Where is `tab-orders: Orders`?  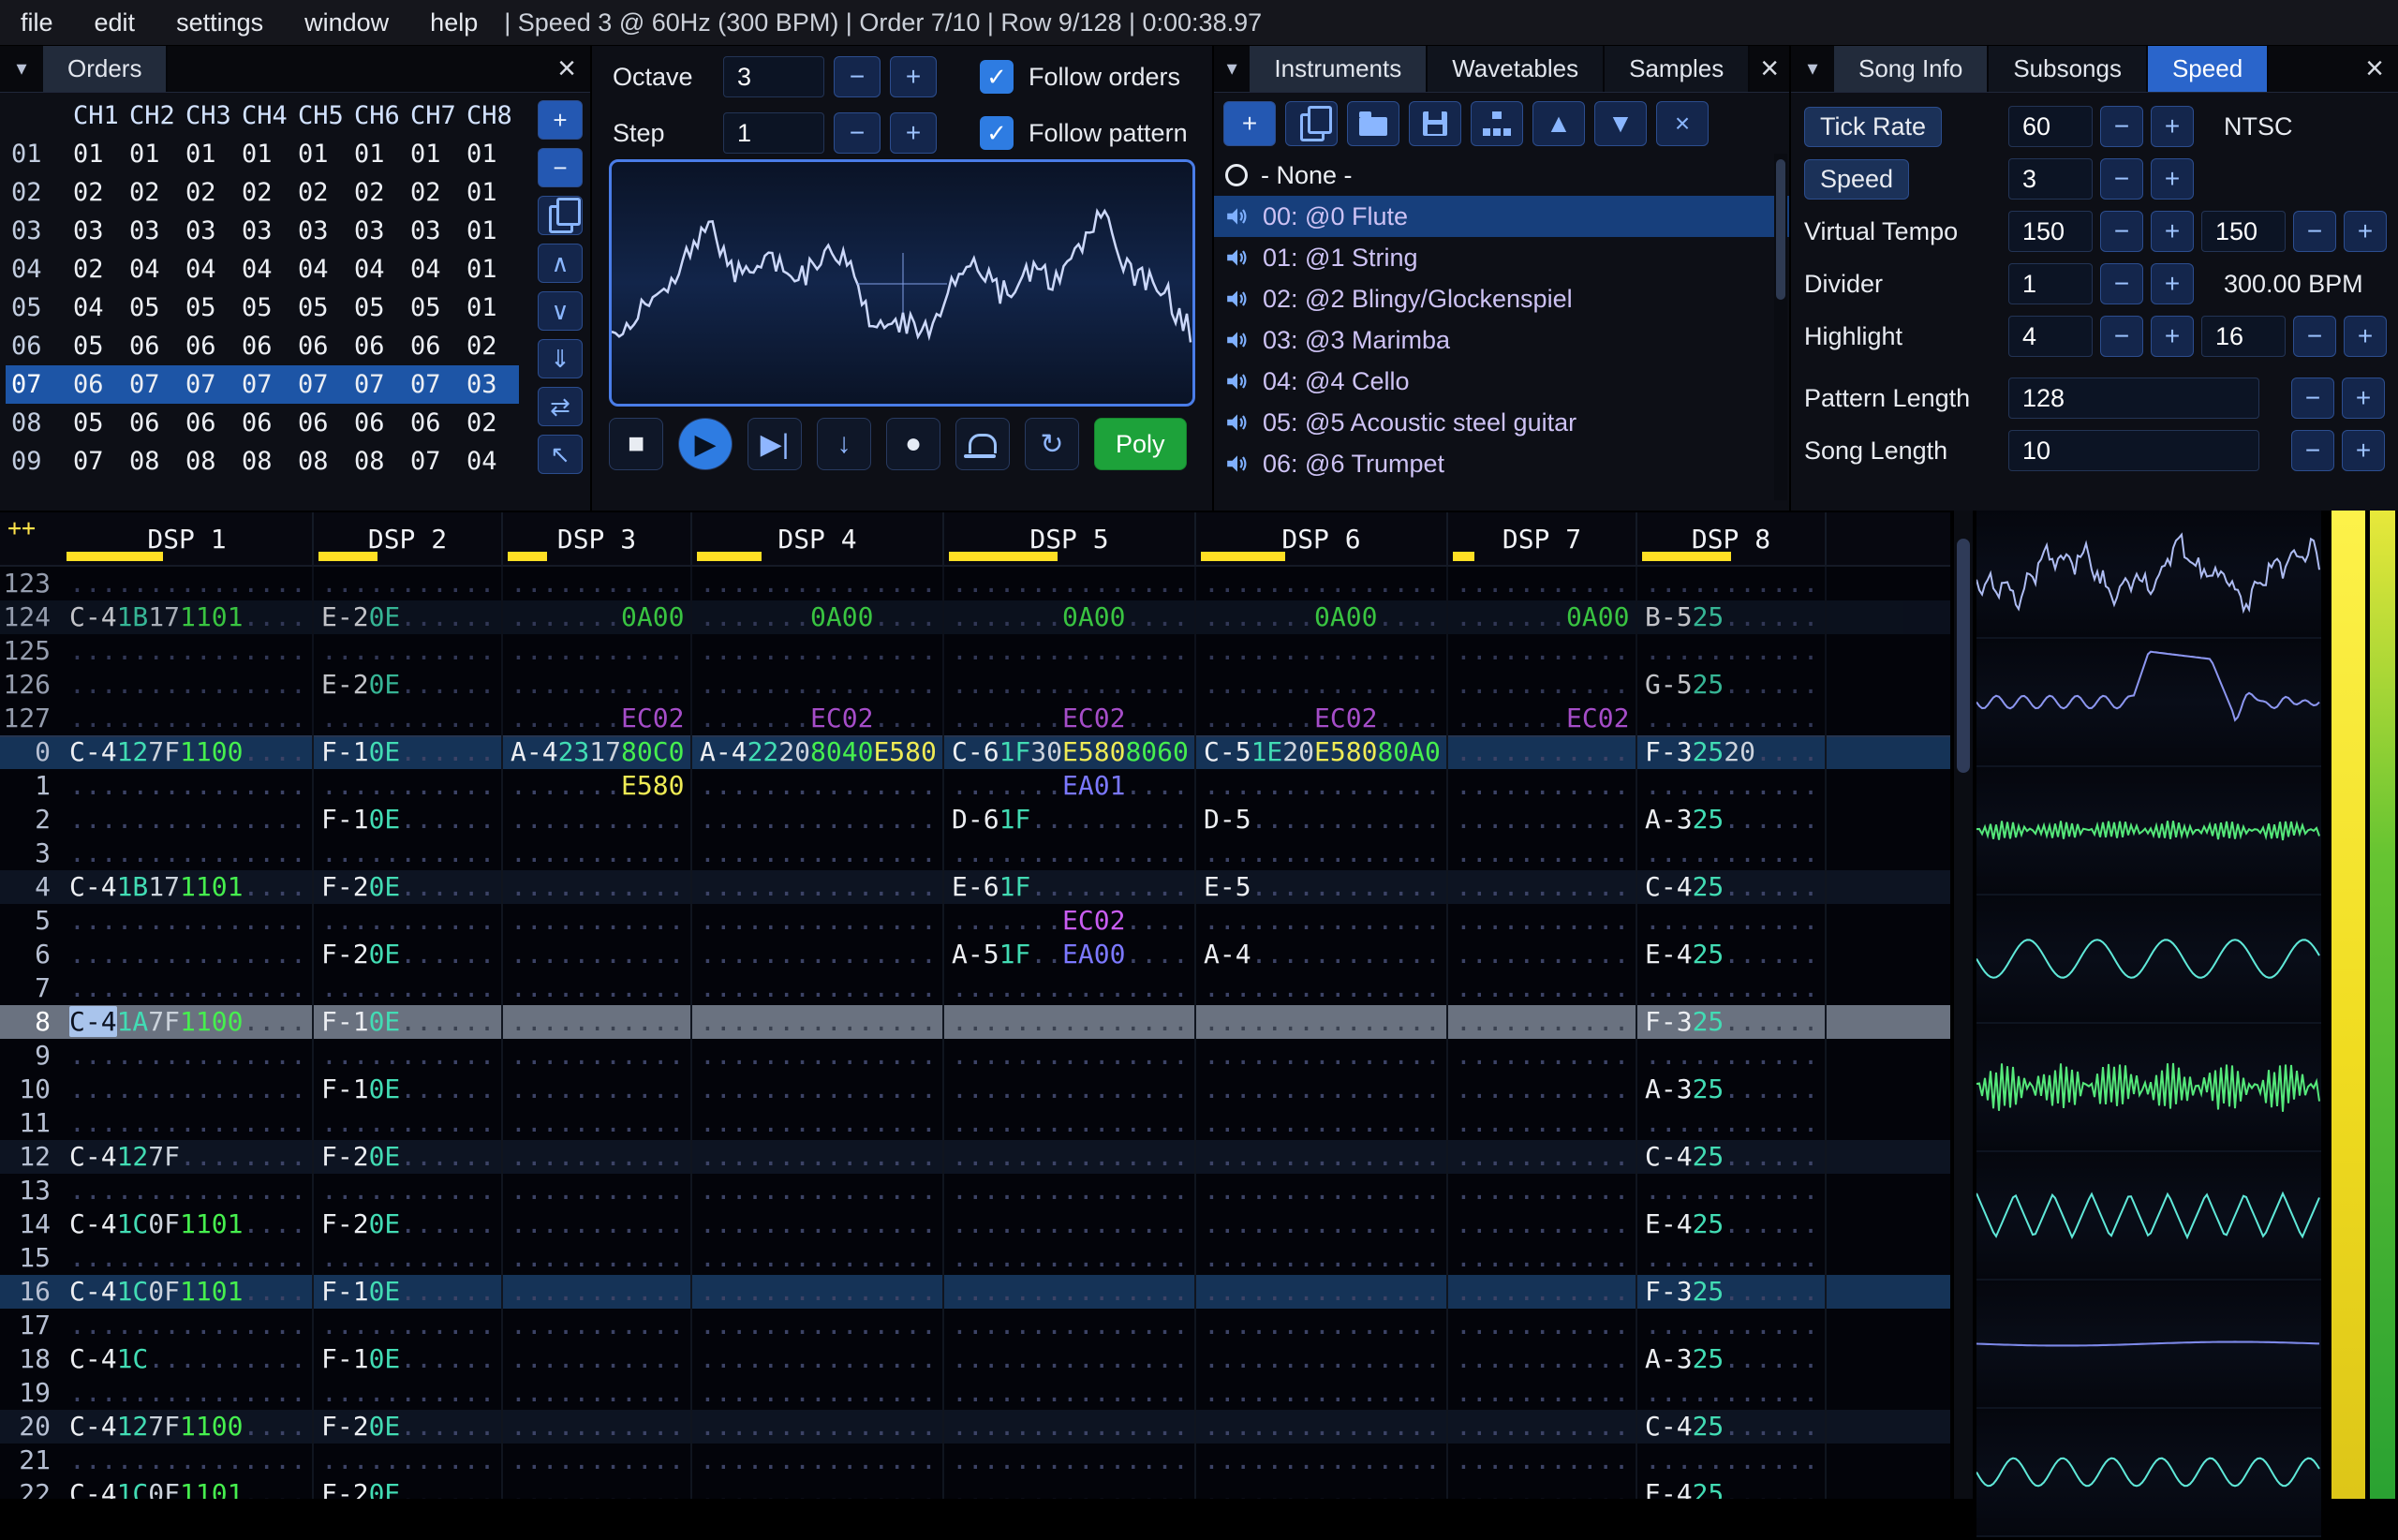
tab-orders: Orders is located at coordinates (106, 68).